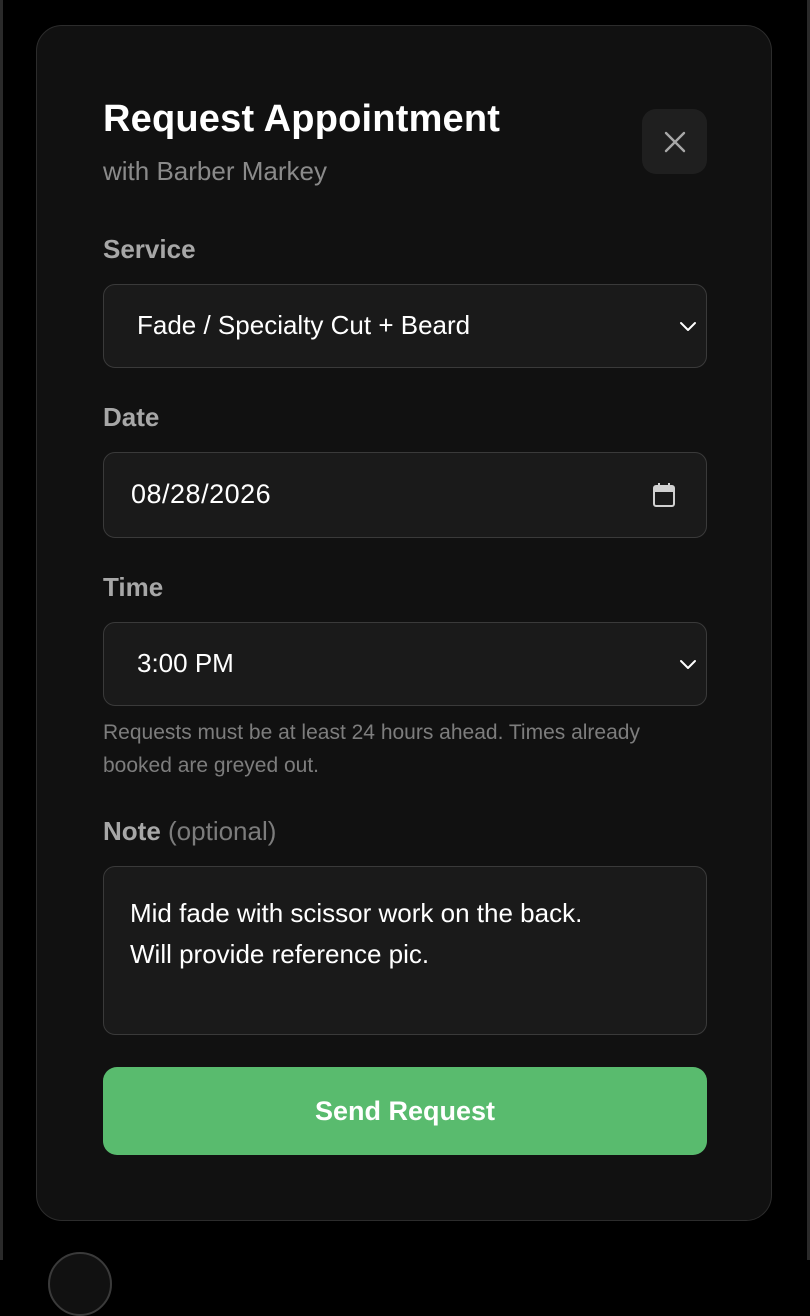 The width and height of the screenshot is (810, 1316). What do you see at coordinates (304, 325) in the screenshot?
I see `service-select-value: Fade / Specialty Cut + Beard` at bounding box center [304, 325].